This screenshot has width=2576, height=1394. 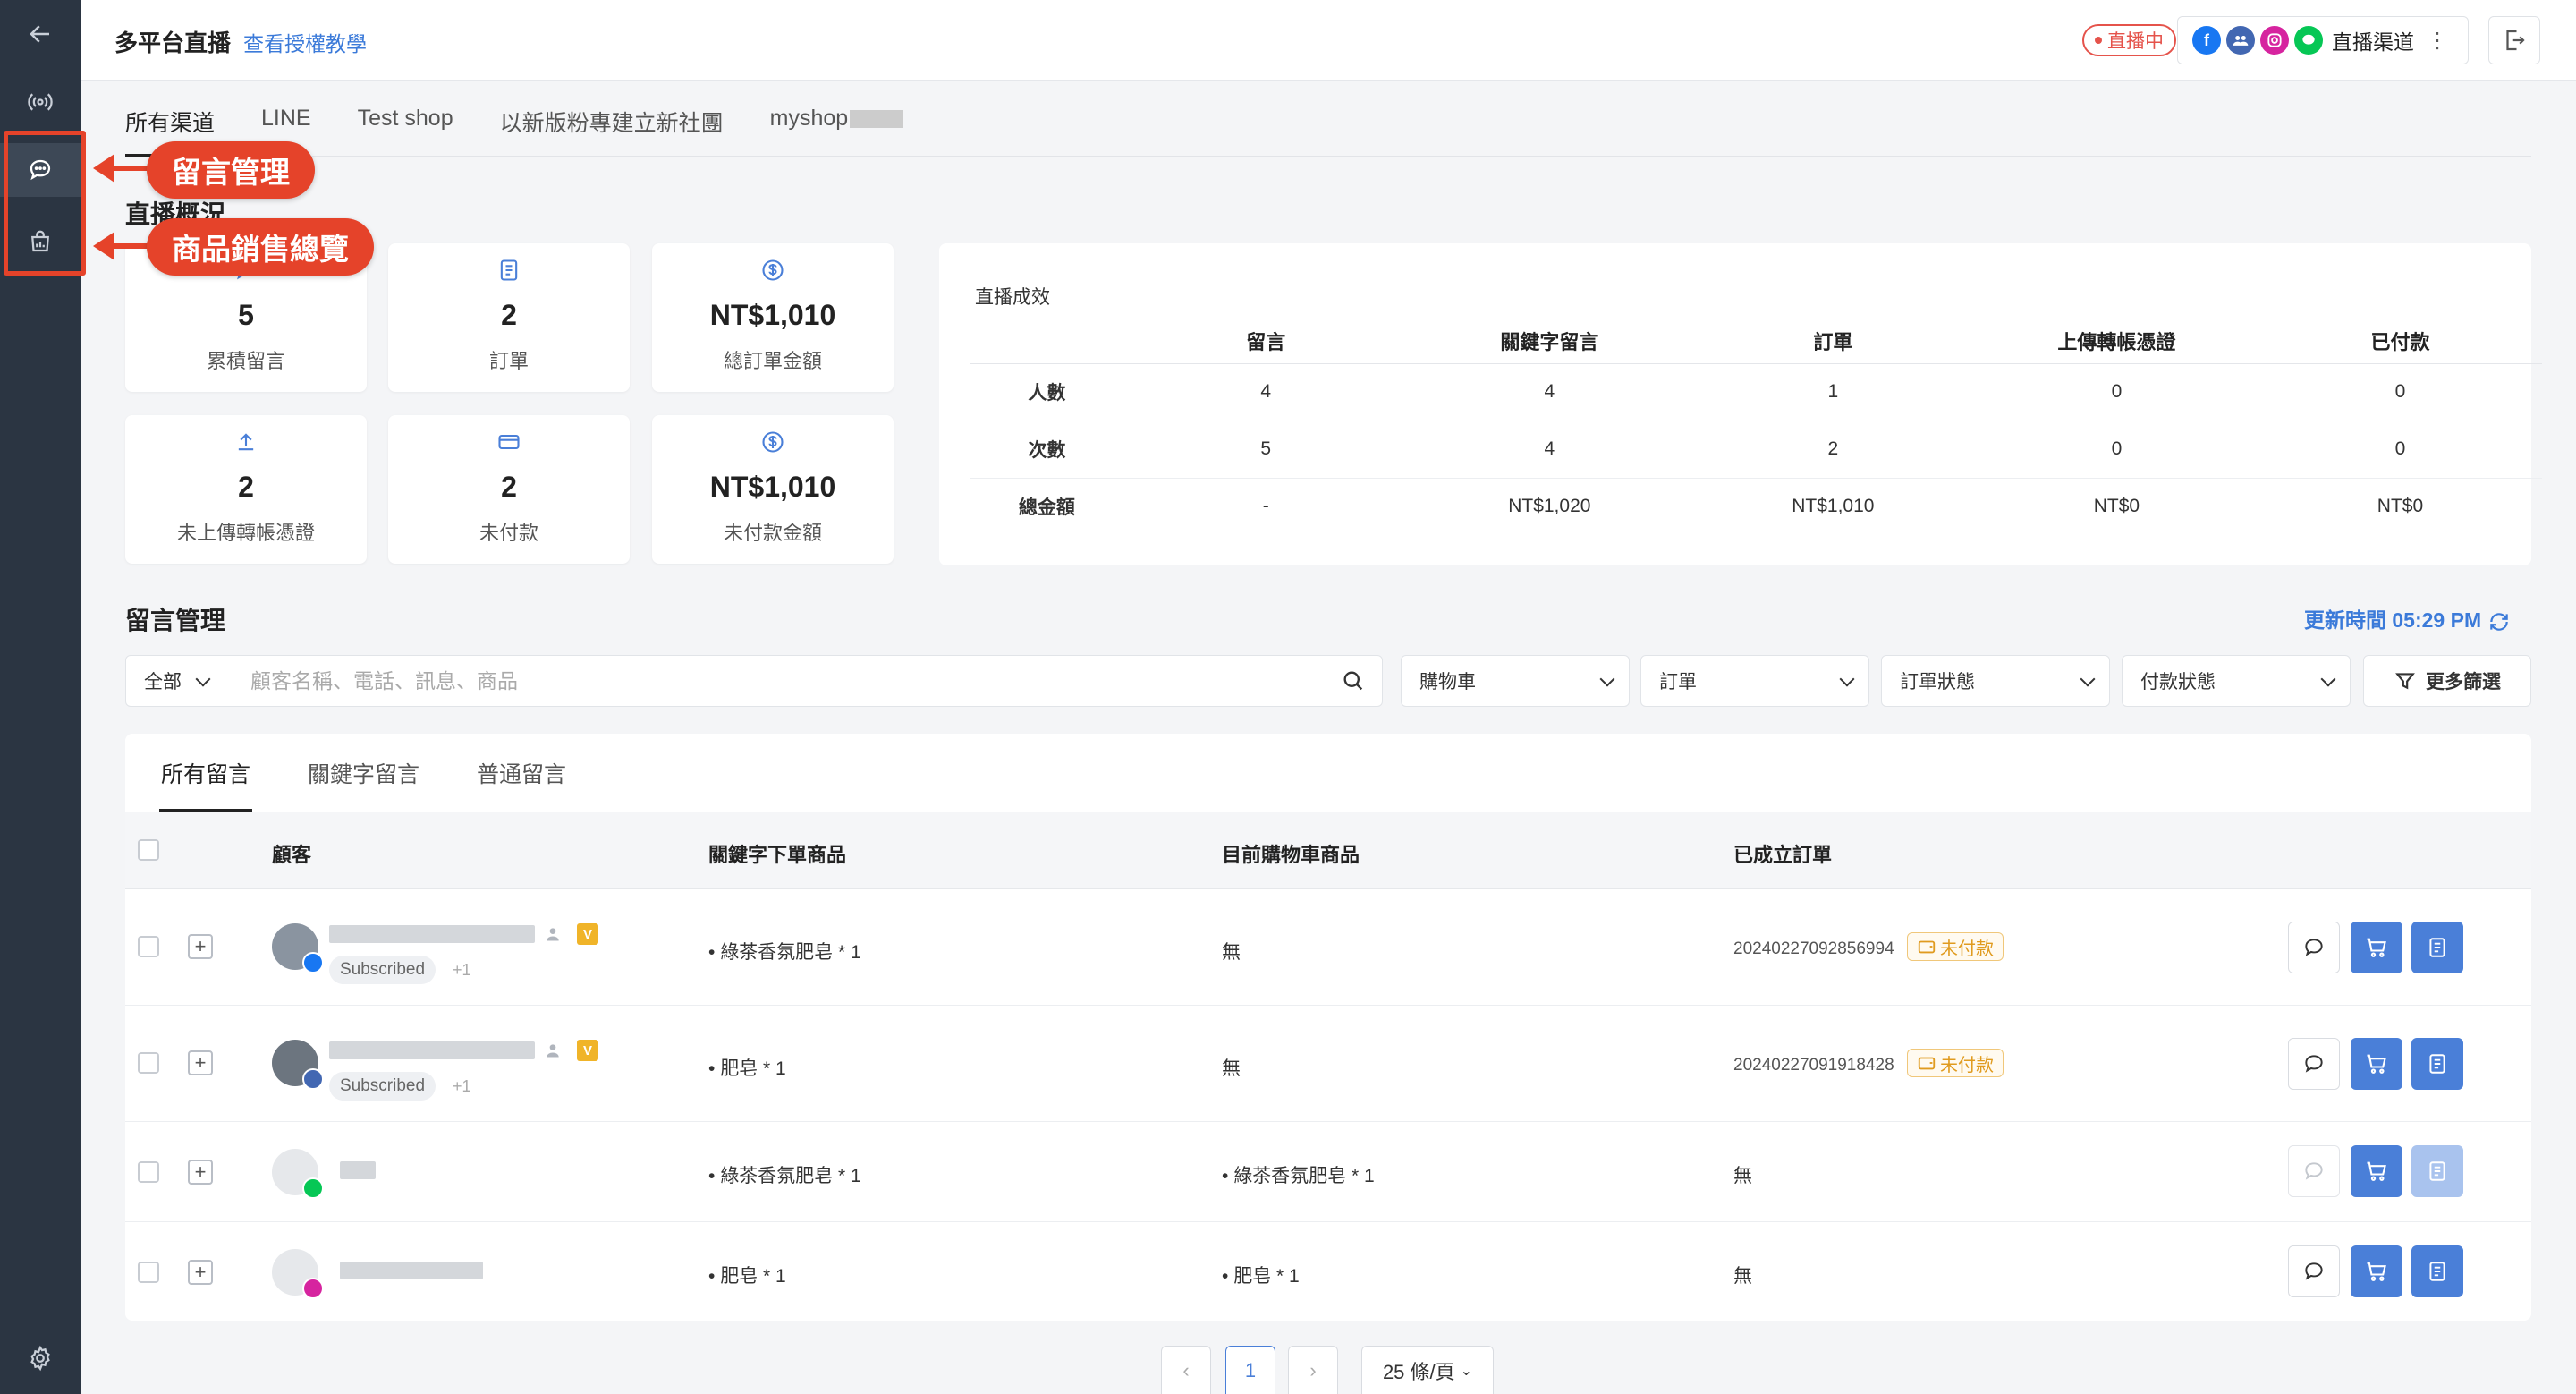 I want to click on chevron-down-icon, so click(x=1847, y=679).